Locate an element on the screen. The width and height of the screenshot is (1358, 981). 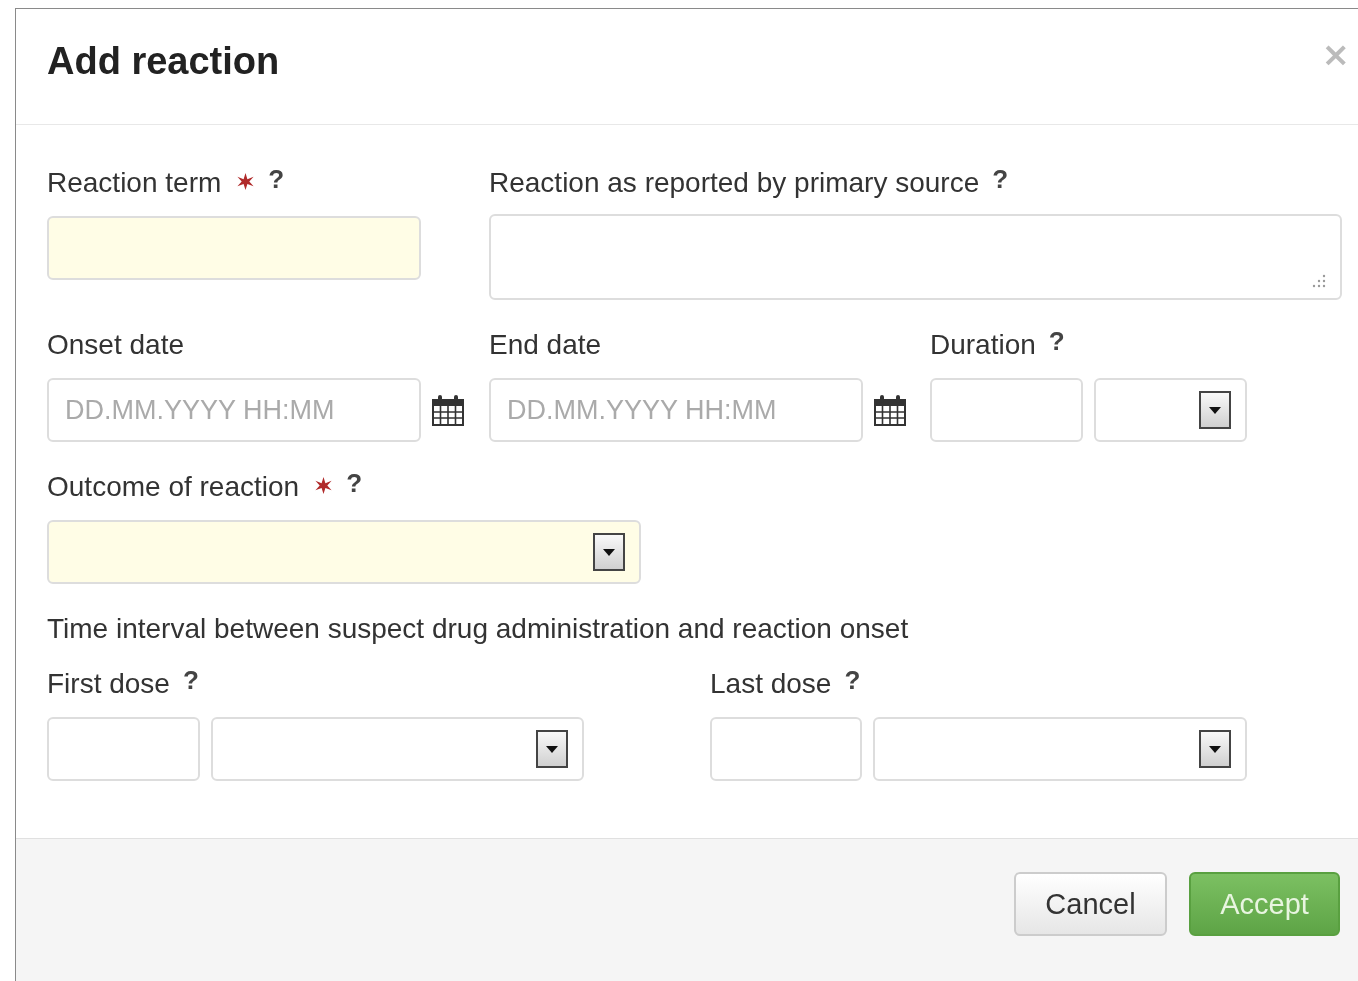
cancel-button: Cancel is located at coordinates (1090, 904).